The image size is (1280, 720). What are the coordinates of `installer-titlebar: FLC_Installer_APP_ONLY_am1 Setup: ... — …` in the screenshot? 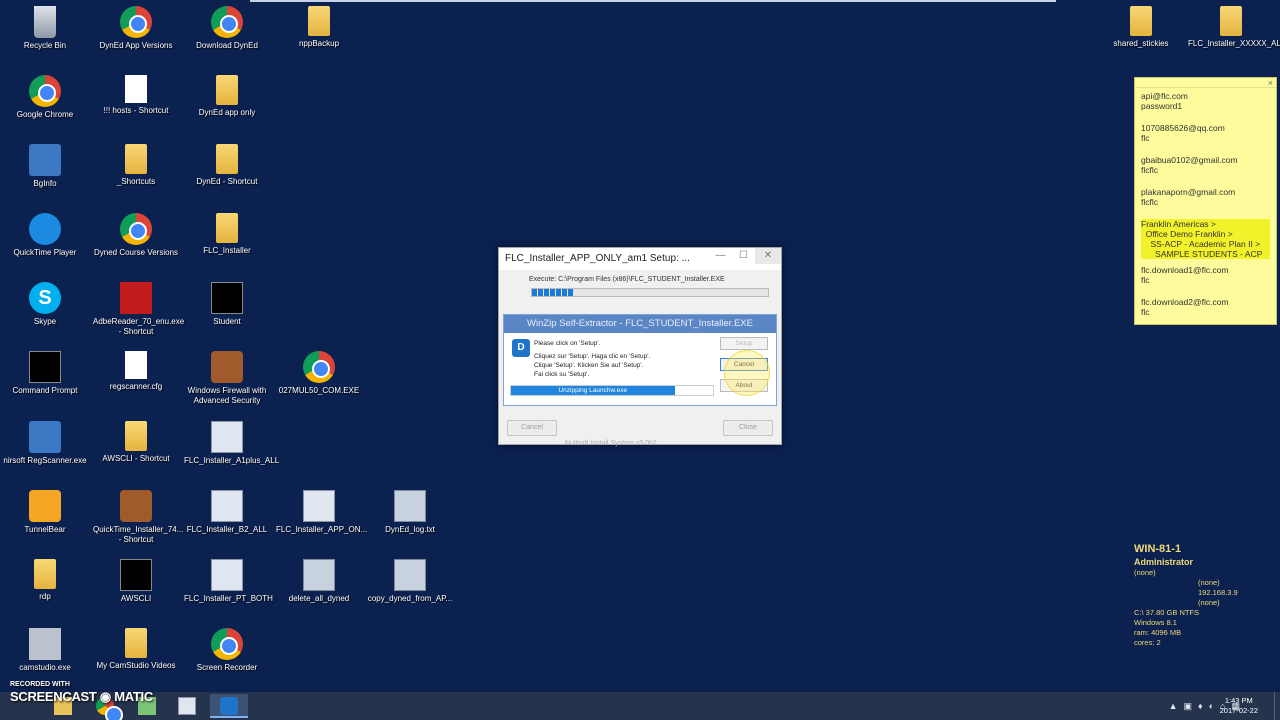 It's located at (640, 259).